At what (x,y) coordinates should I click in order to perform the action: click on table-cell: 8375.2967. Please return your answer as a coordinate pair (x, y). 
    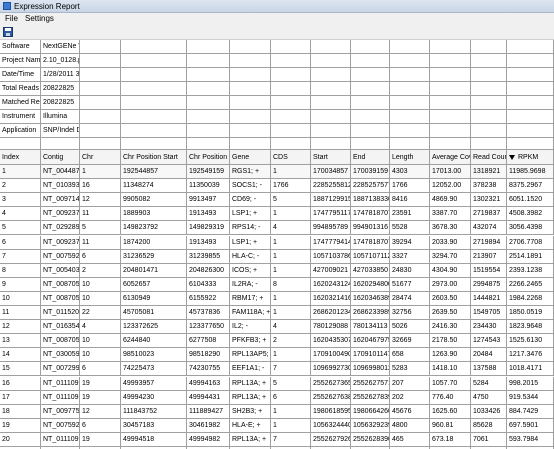
    Looking at the image, I should click on (530, 186).